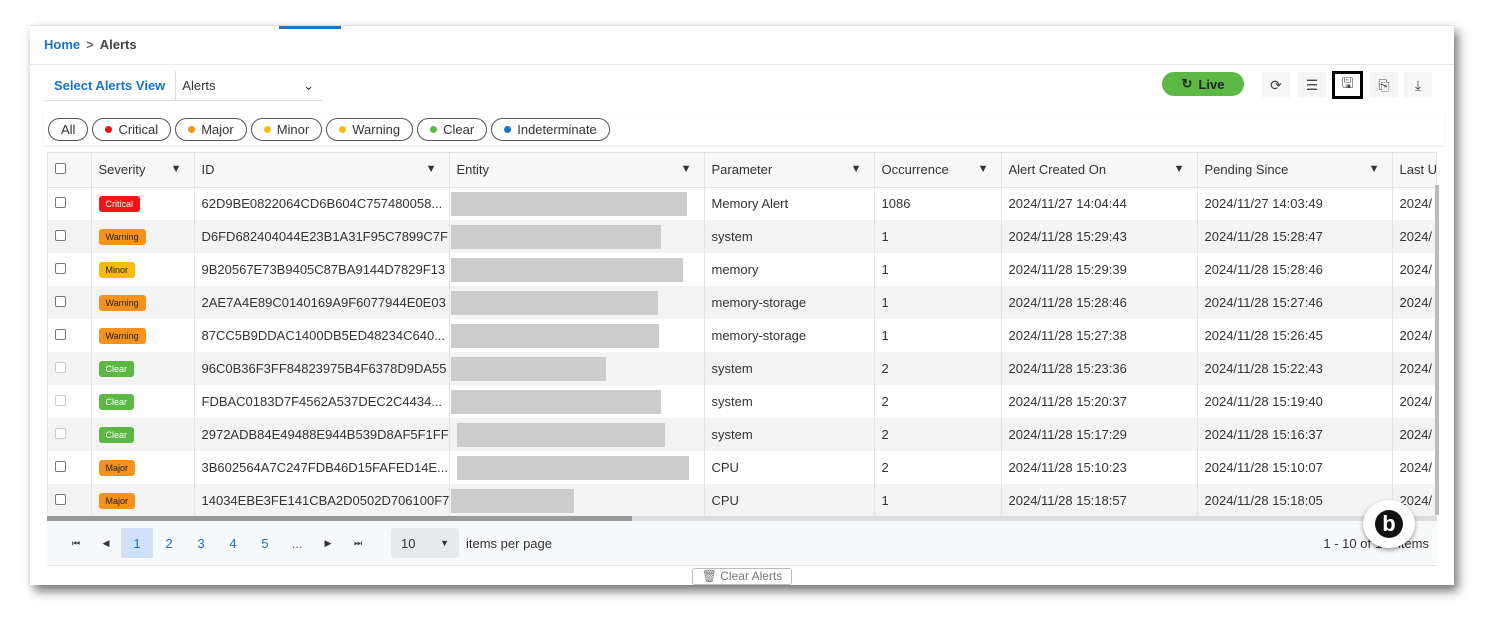 The image size is (1507, 636). What do you see at coordinates (1295, 170) in the screenshot?
I see `column-header-pending-since: Pending Since ▼` at bounding box center [1295, 170].